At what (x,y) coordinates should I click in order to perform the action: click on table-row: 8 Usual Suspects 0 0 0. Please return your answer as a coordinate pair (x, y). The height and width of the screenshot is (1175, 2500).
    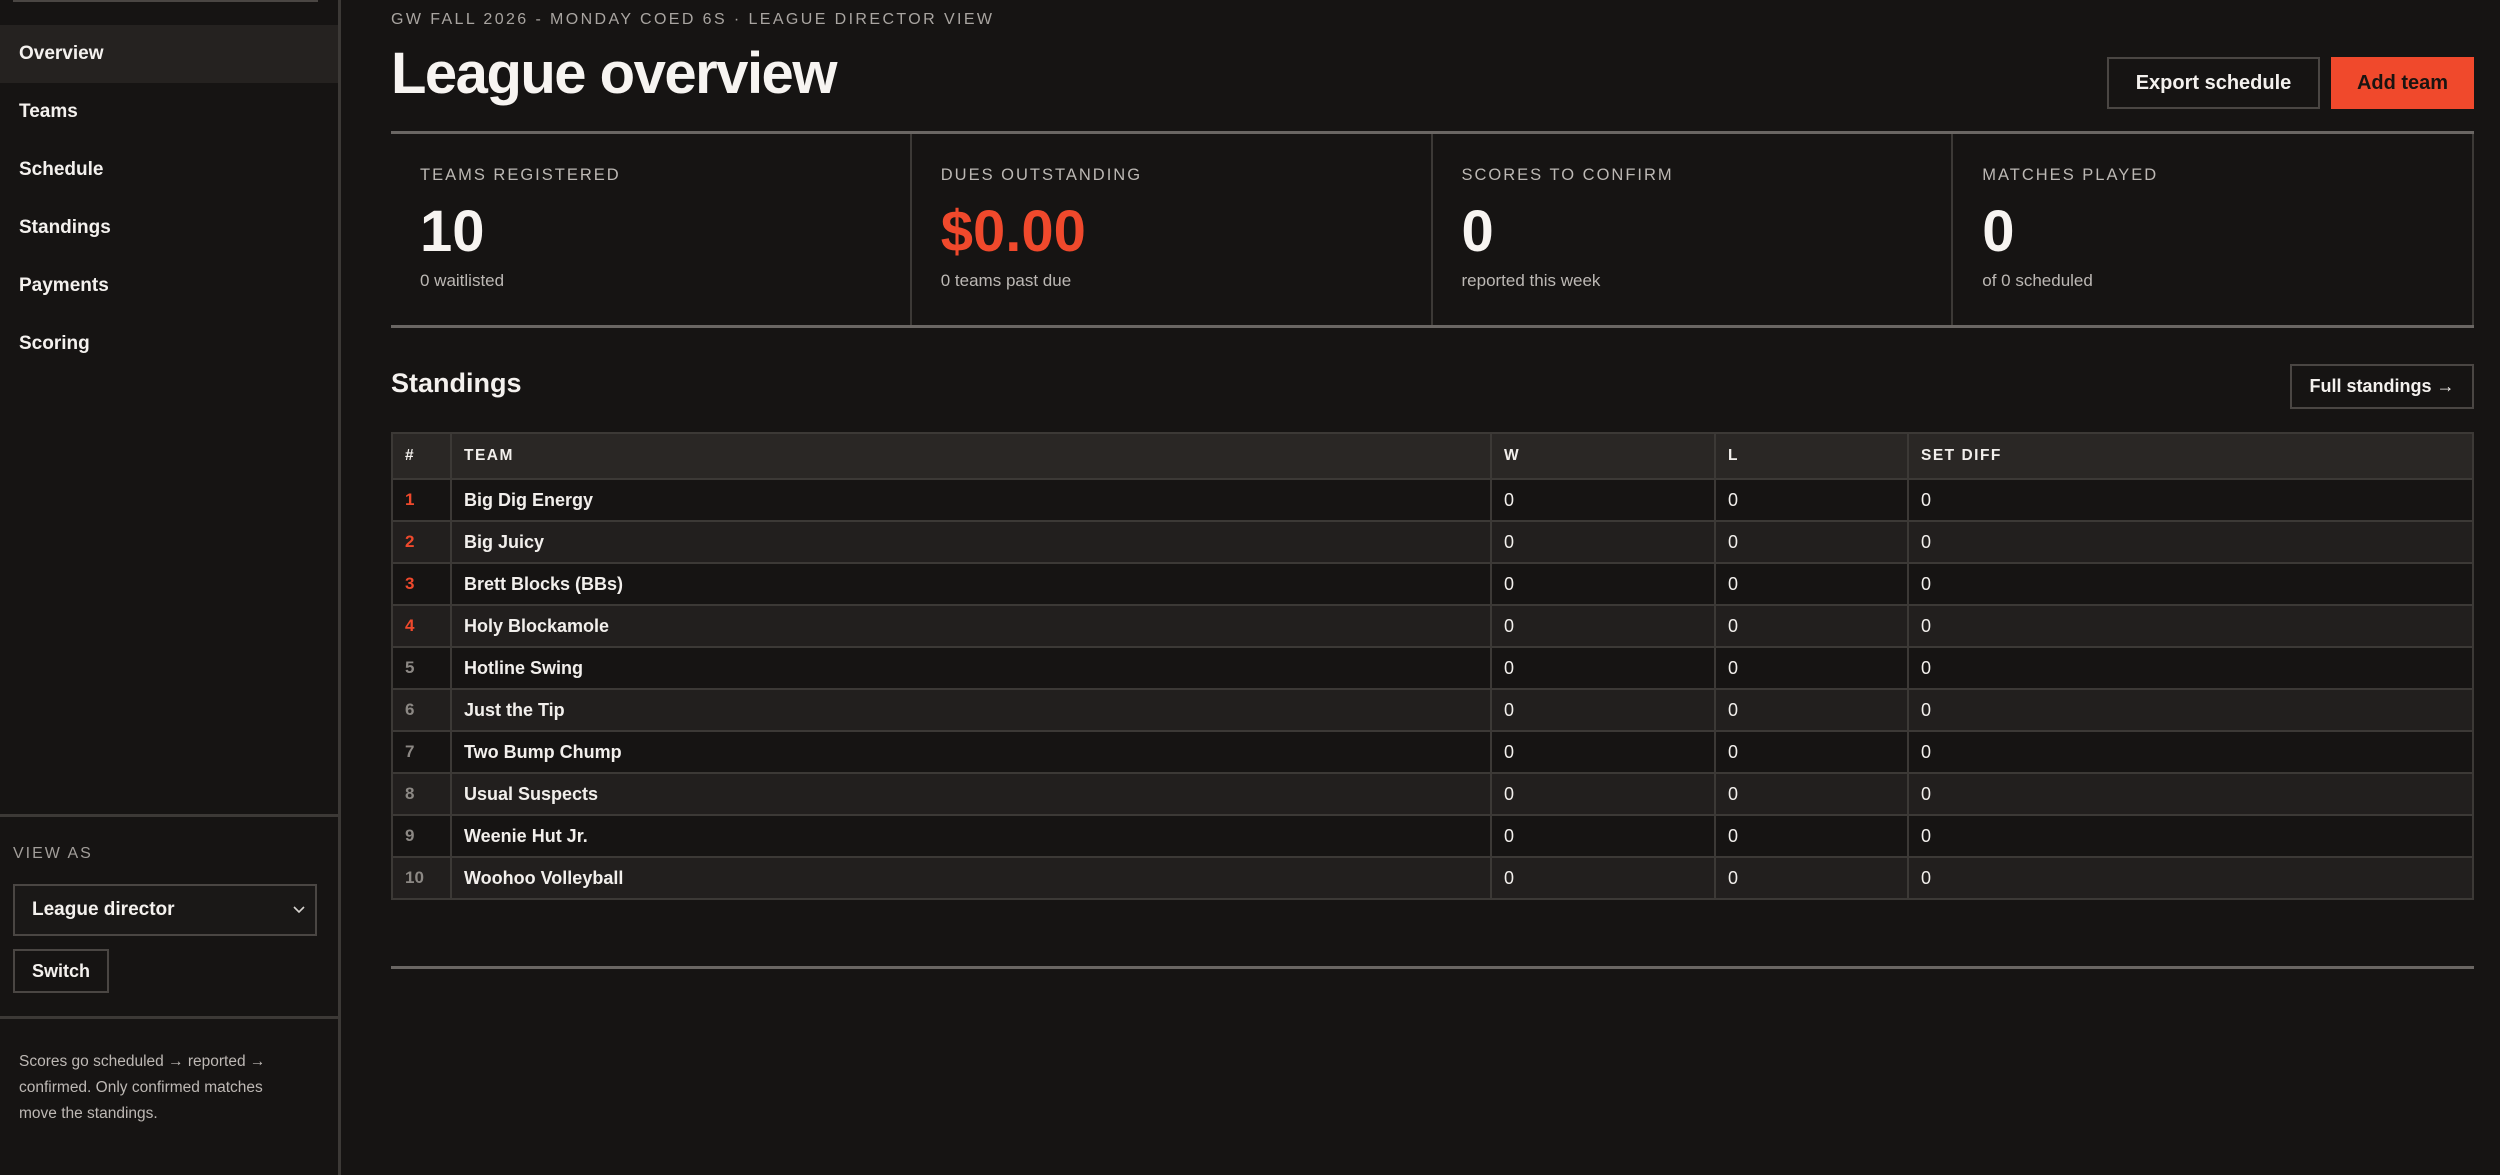
    Looking at the image, I should click on (1432, 794).